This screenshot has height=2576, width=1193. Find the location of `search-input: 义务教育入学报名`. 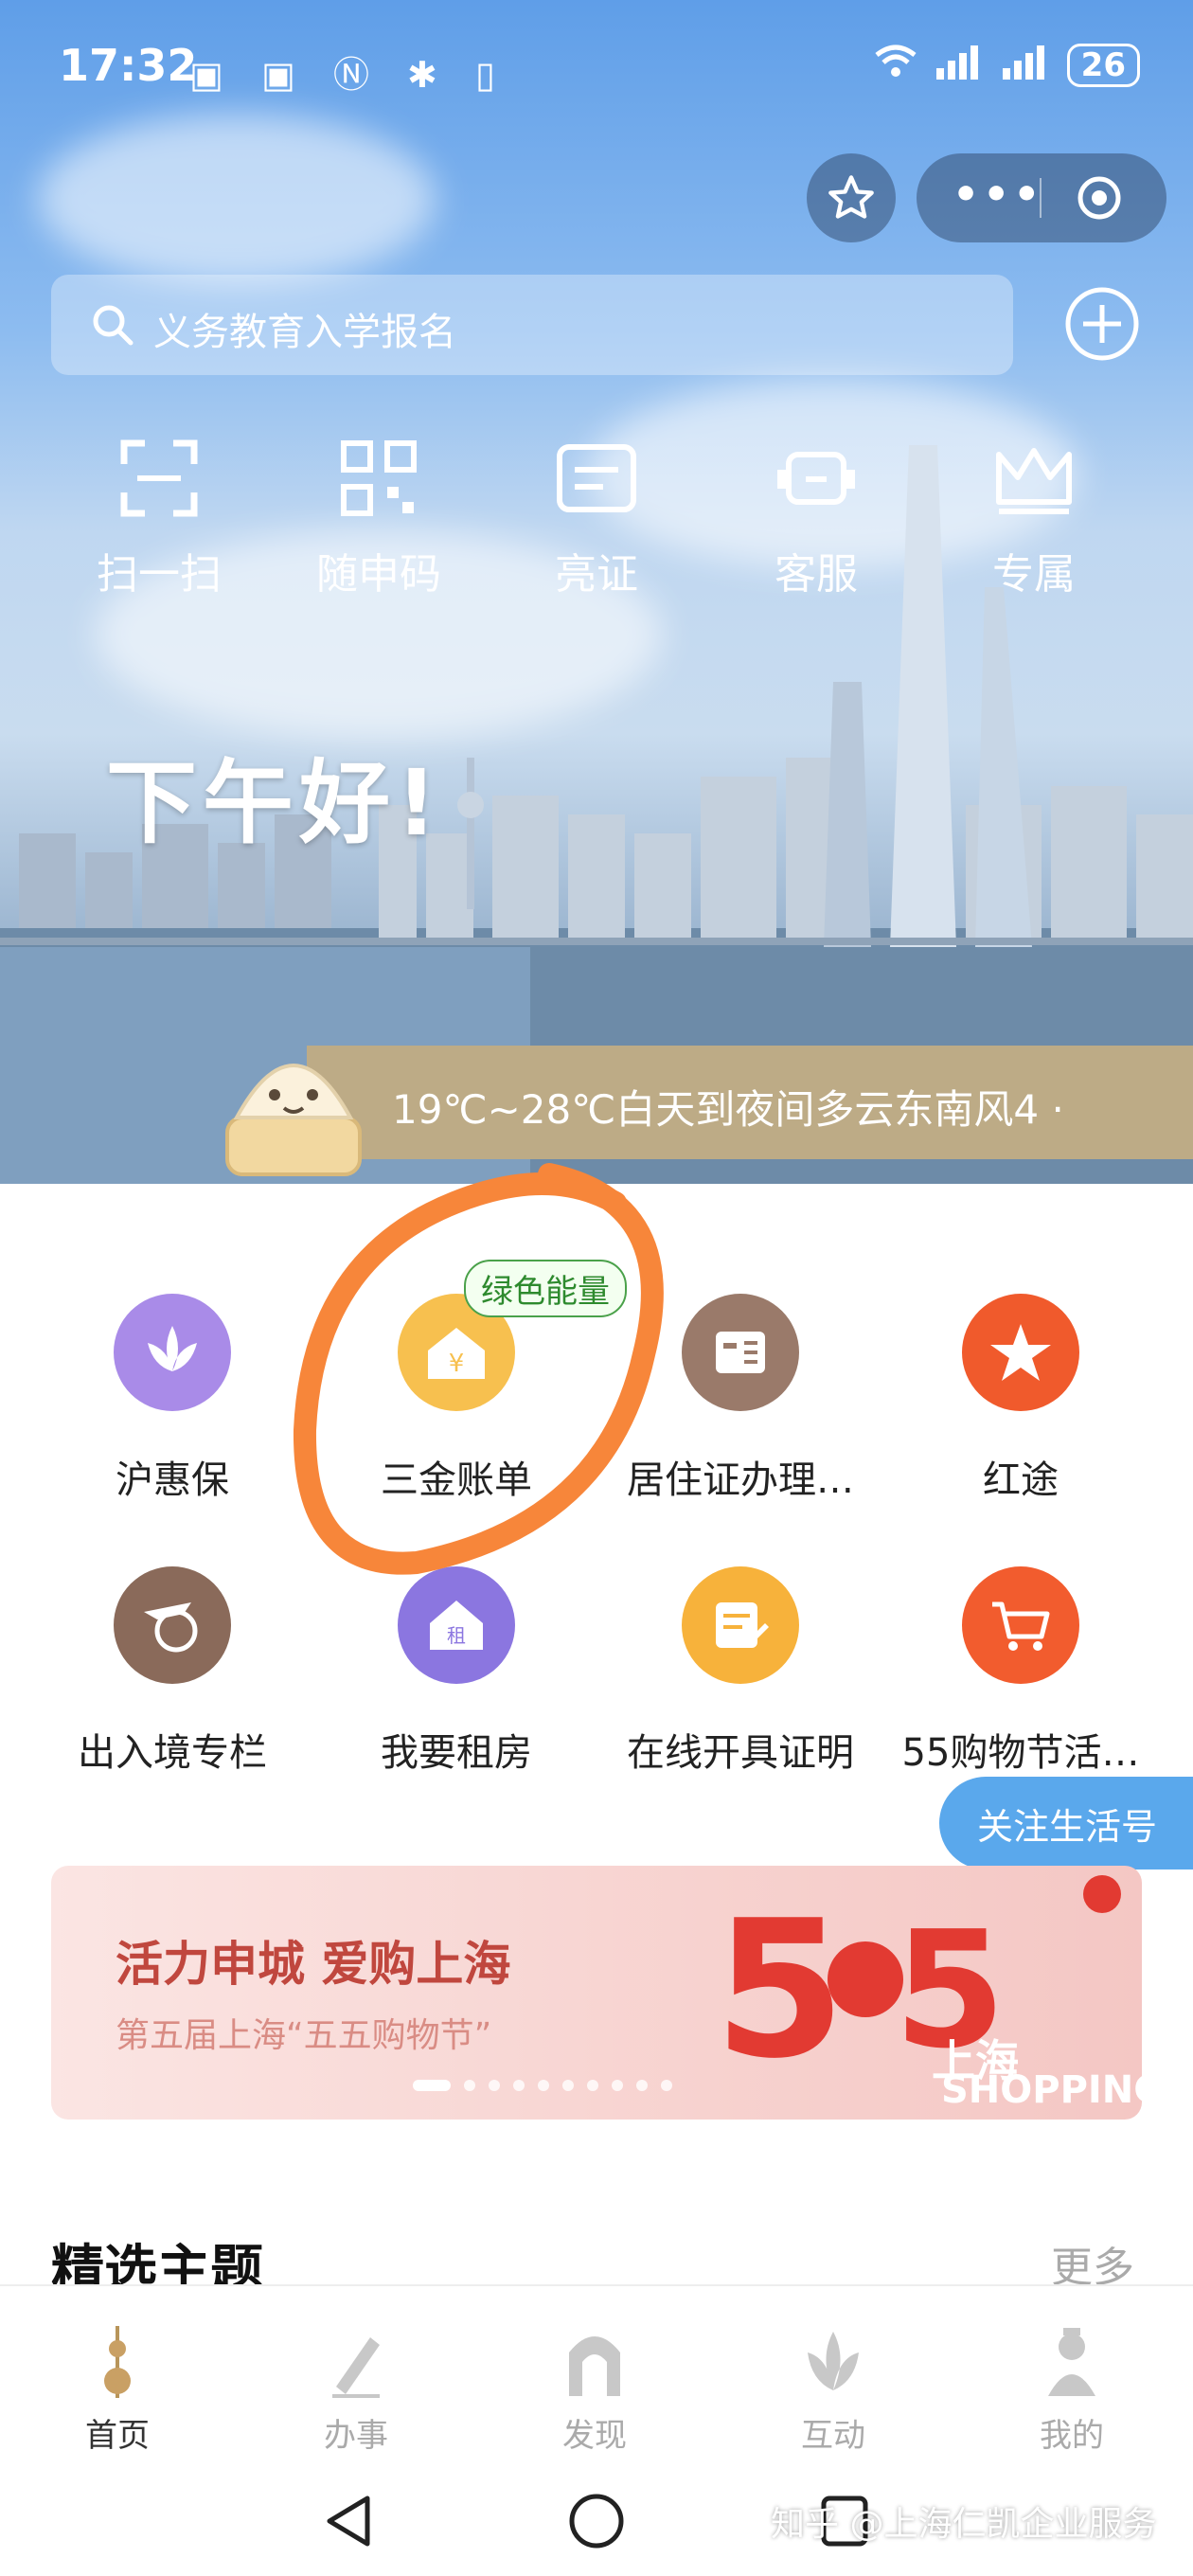

search-input: 义务教育入学报名 is located at coordinates (532, 325).